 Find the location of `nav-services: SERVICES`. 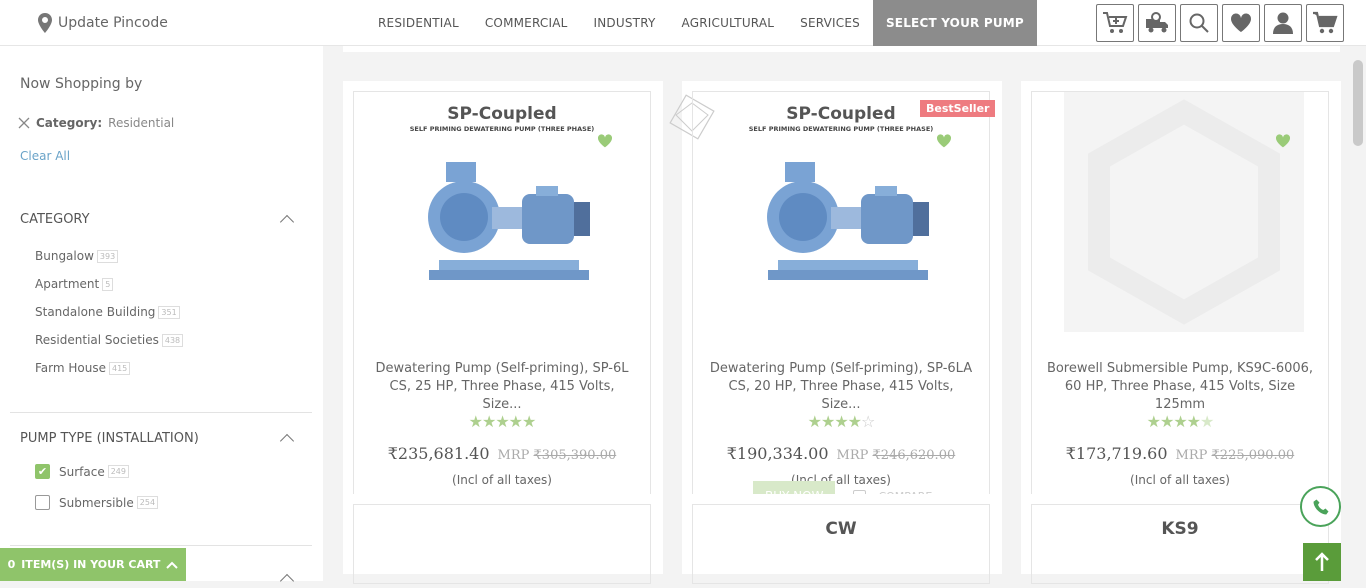

nav-services: SERVICES is located at coordinates (830, 23).